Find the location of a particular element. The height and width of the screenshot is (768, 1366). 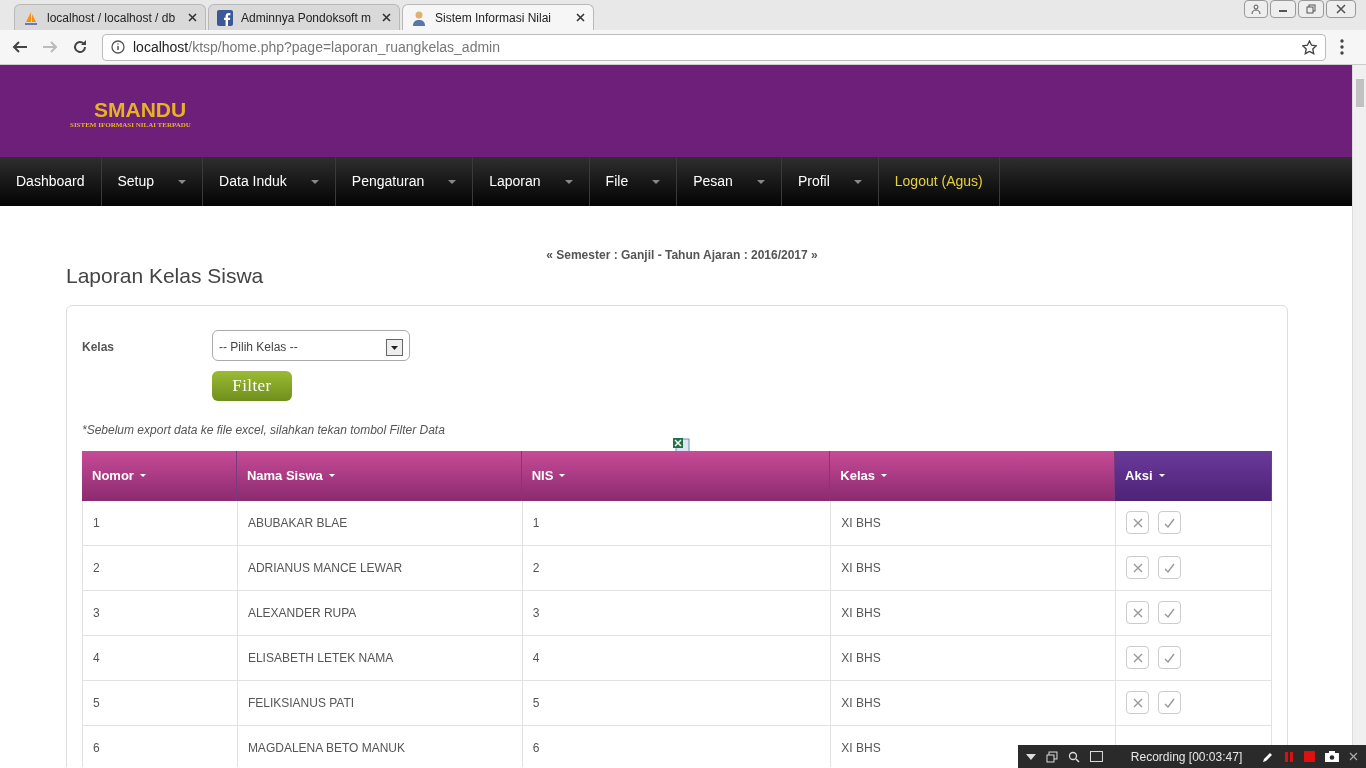

nav-item: Setup is located at coordinates (152, 181).